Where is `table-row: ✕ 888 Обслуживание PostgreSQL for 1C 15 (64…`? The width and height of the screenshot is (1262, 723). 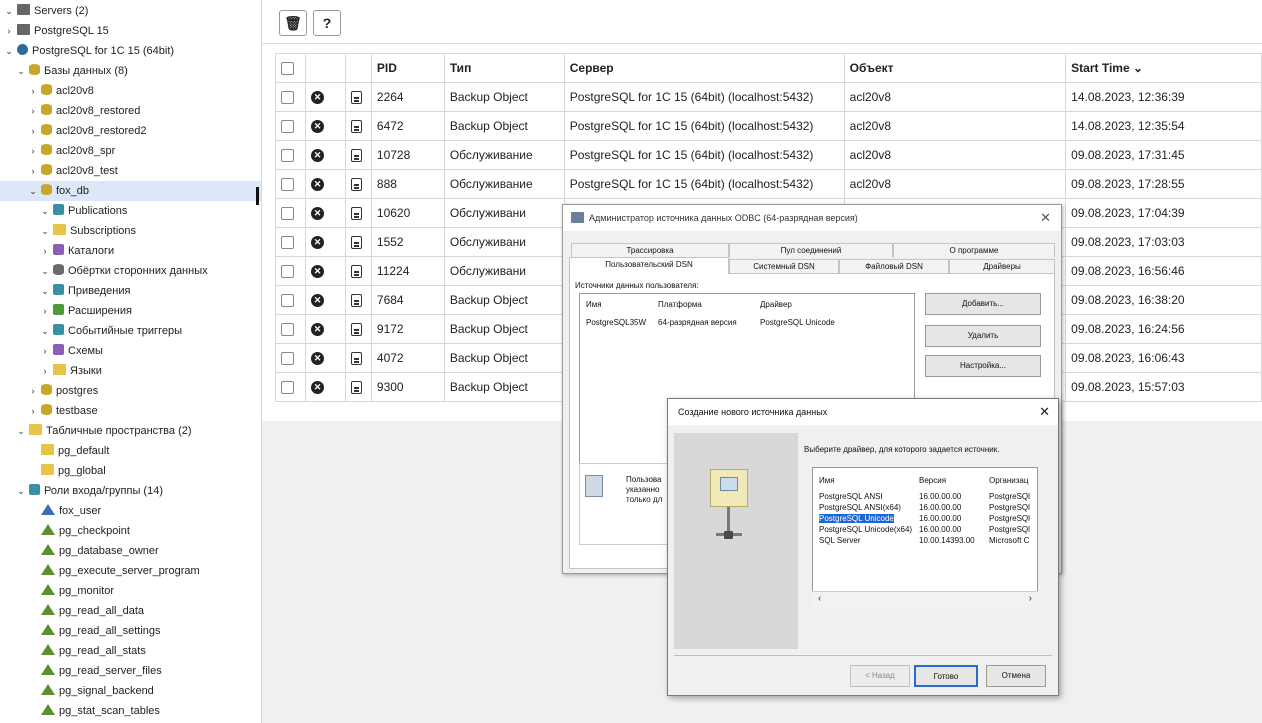
table-row: ✕ 888 Обслуживание PostgreSQL for 1C 15 (64… is located at coordinates (768, 184).